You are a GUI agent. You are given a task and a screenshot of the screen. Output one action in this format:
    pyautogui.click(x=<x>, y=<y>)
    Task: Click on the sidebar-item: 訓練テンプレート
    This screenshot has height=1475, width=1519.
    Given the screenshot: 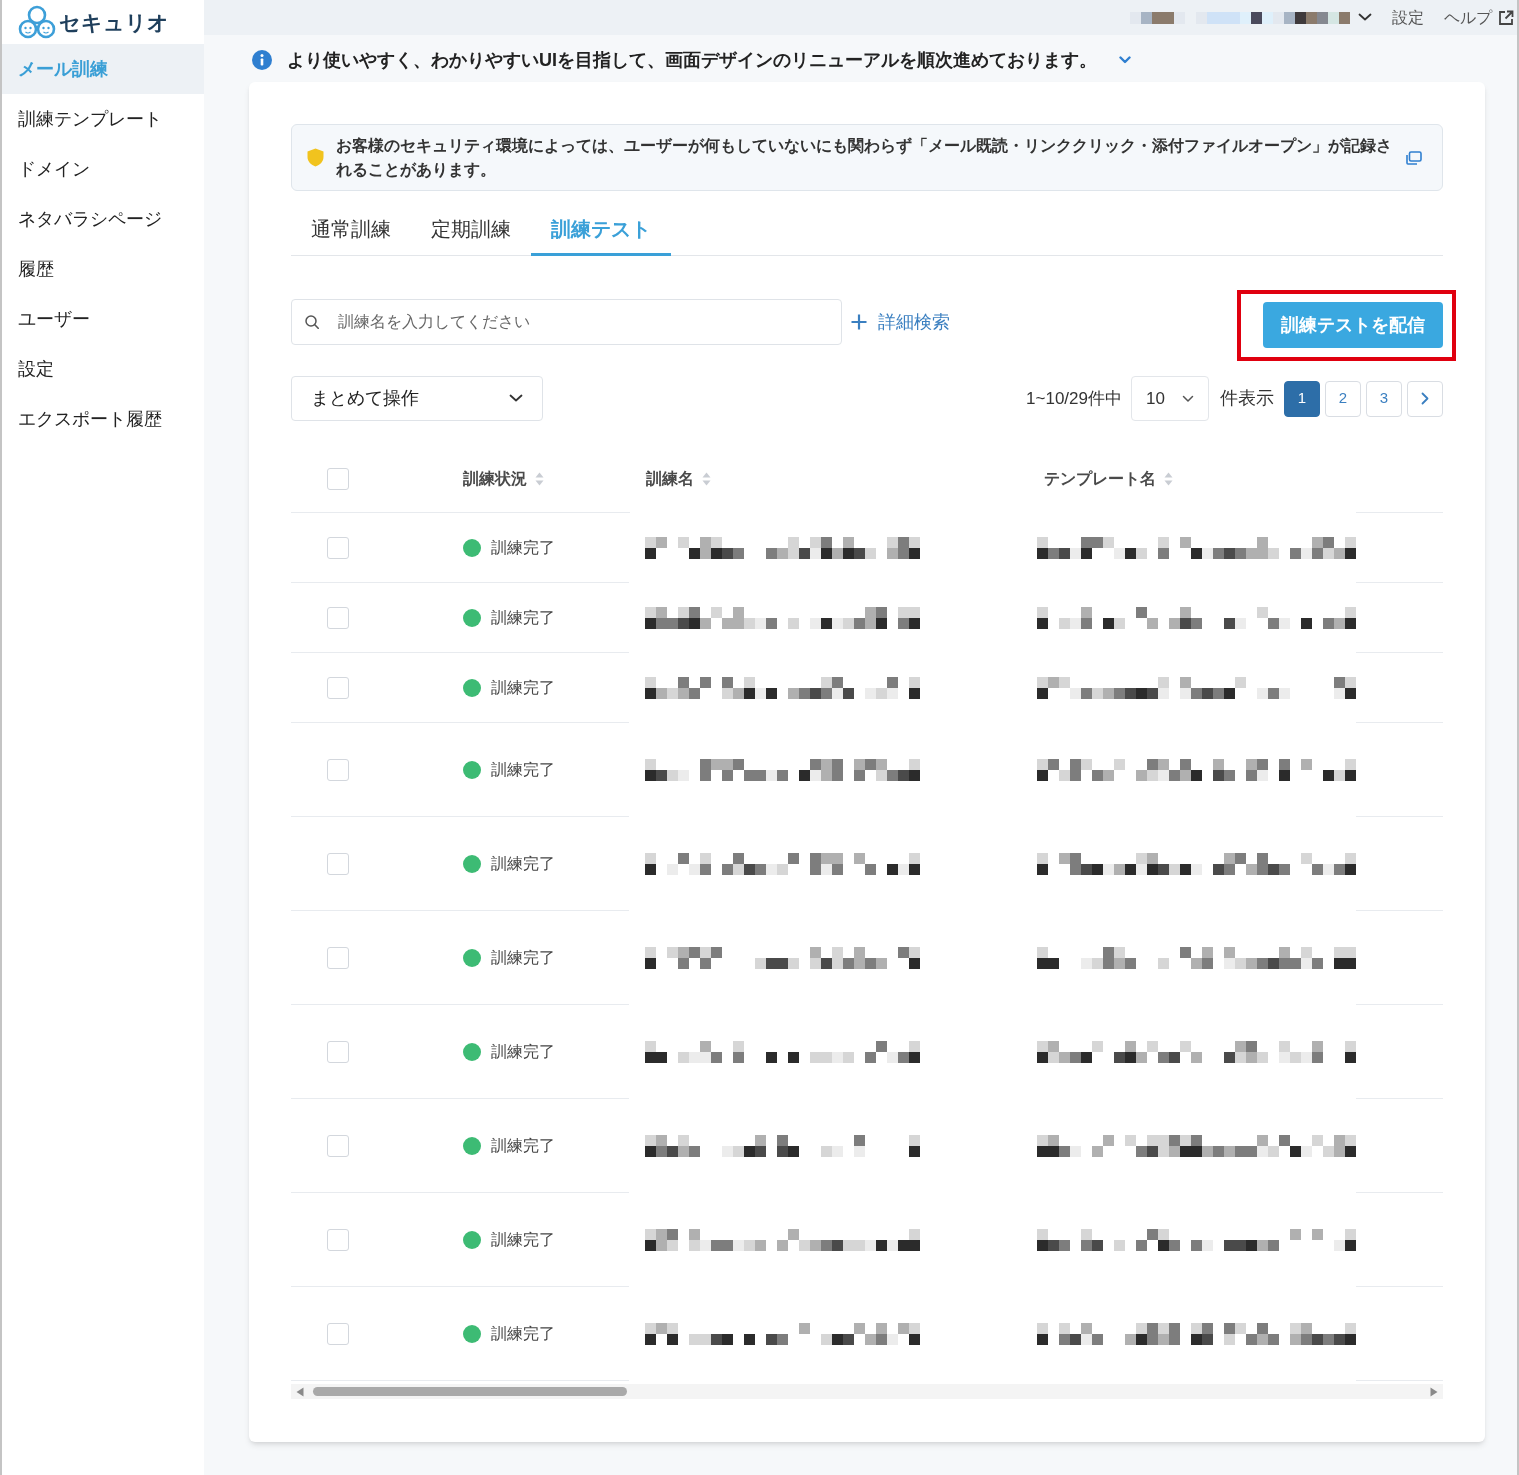 What is the action you would take?
    pyautogui.click(x=103, y=119)
    